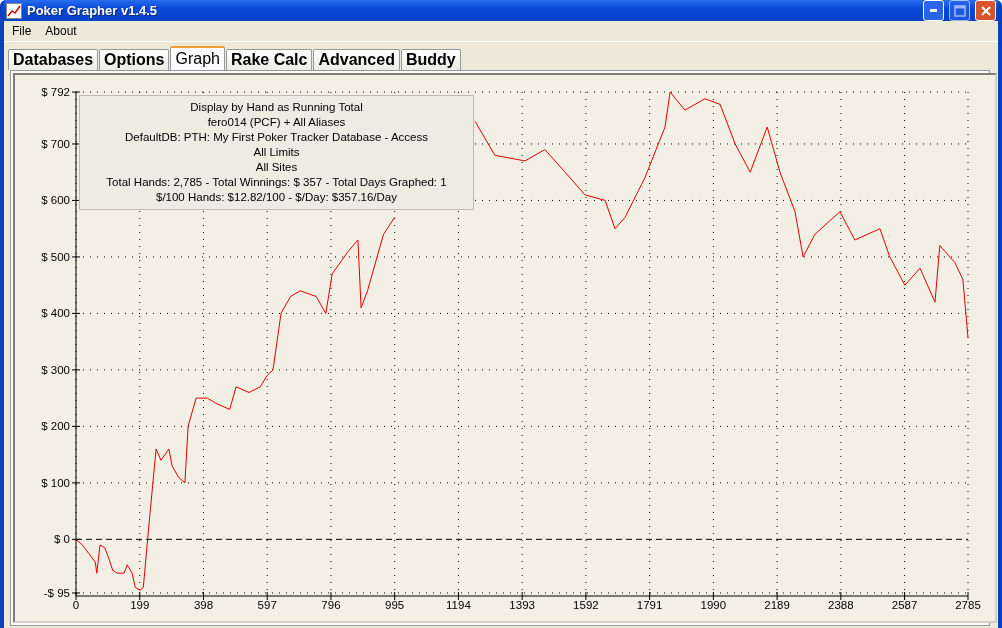  Describe the element at coordinates (586, 605) in the screenshot. I see `x-tick-label: 1592` at that location.